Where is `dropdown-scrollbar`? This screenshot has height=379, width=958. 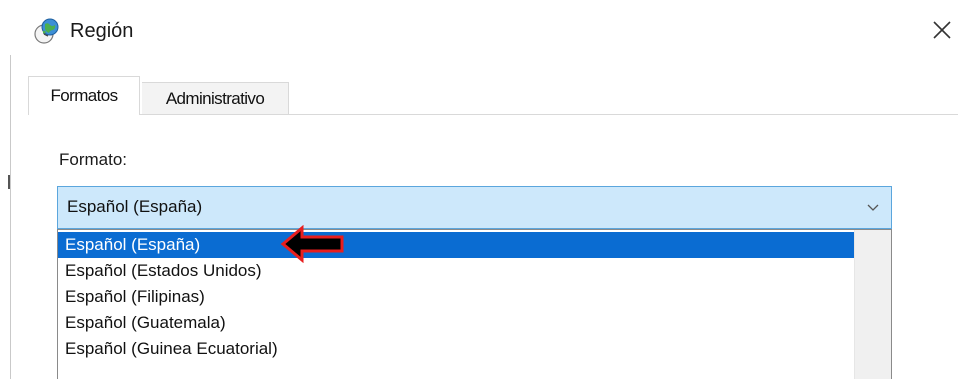
dropdown-scrollbar is located at coordinates (872, 304).